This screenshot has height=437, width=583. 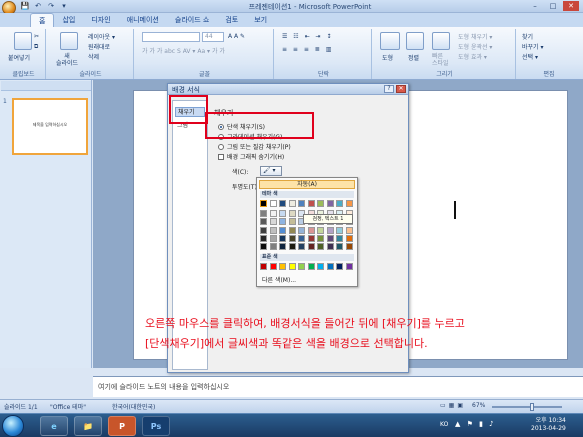 What do you see at coordinates (475, 36) in the screenshot?
I see `shape-fill-button: 도형 채우기 ▾` at bounding box center [475, 36].